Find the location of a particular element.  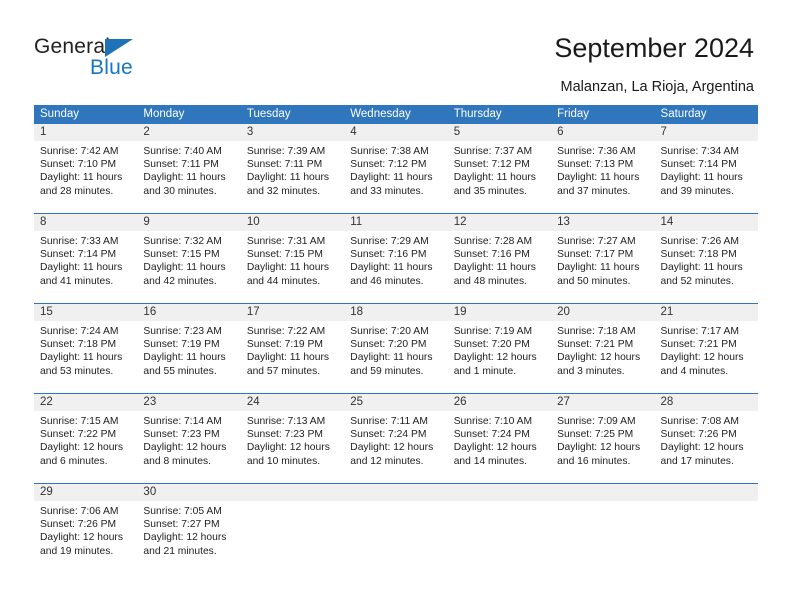

logo-text-general: General is located at coordinates (72, 46).